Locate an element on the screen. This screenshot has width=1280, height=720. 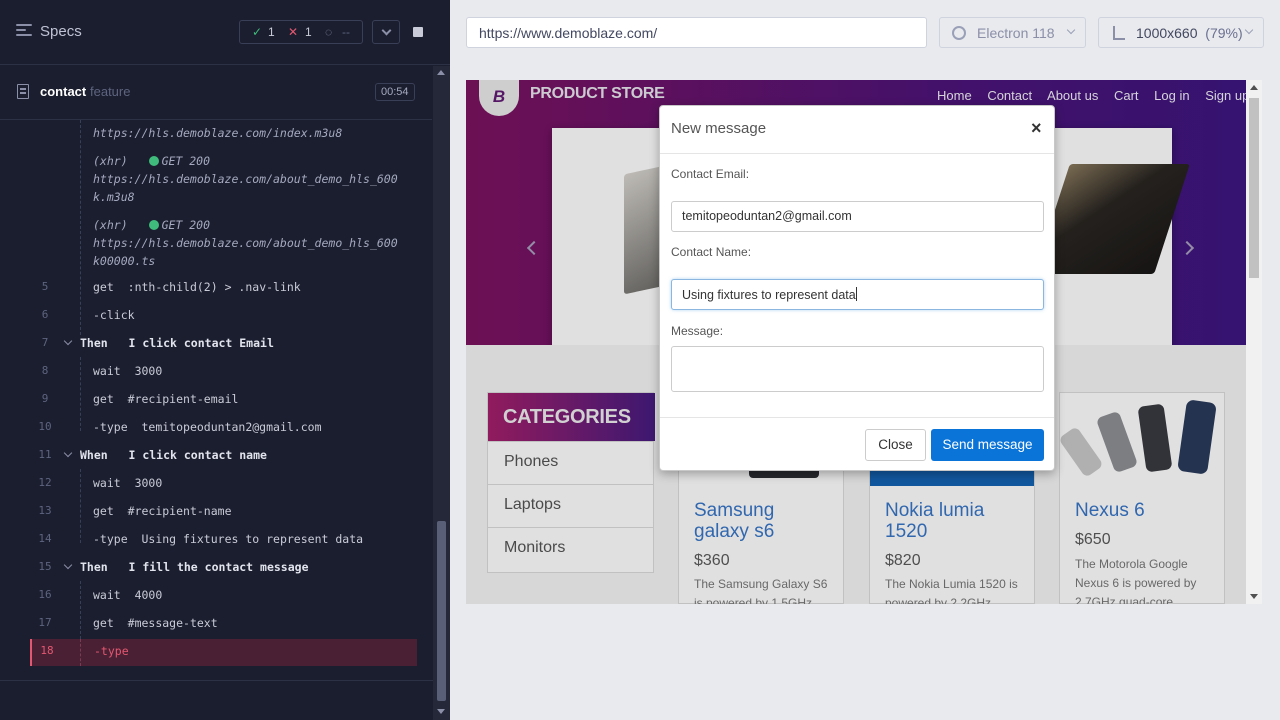
pending-icon: ◌ is located at coordinates (329, 32).